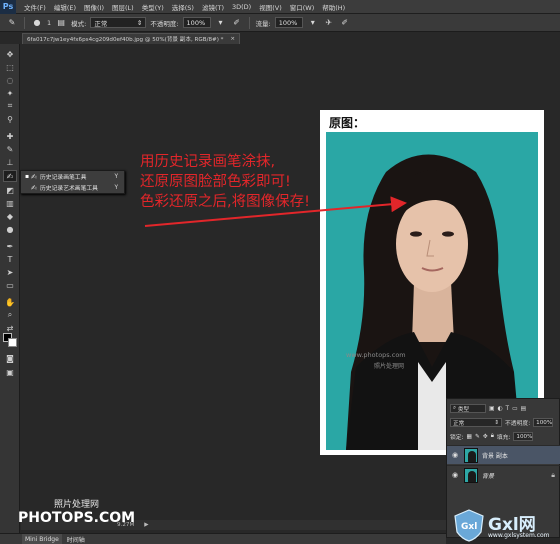 This screenshot has height=544, width=560. Describe the element at coordinates (463, 409) in the screenshot. I see `layer-kind-value: 类型` at that location.